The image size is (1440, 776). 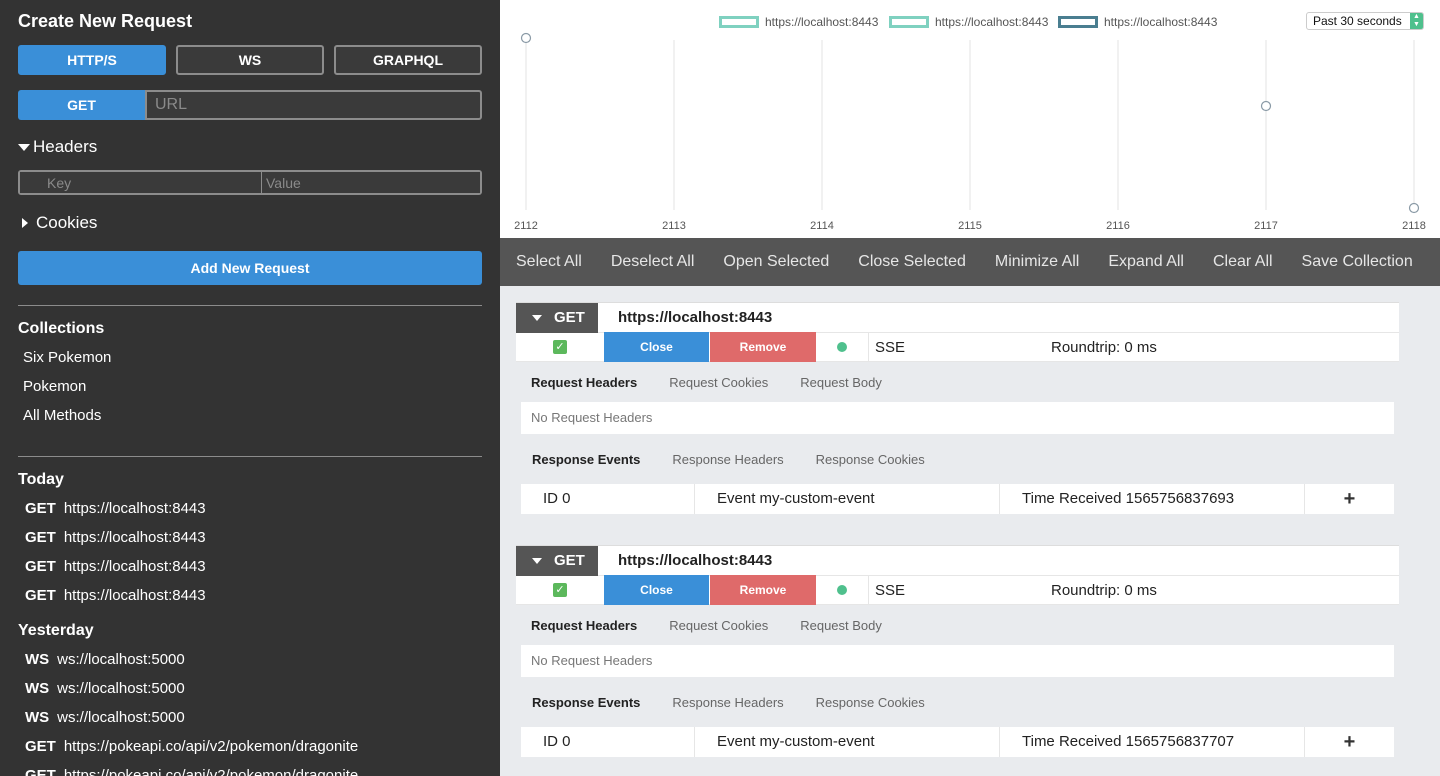 What do you see at coordinates (776, 262) in the screenshot?
I see `open-selected-button: Open Selected` at bounding box center [776, 262].